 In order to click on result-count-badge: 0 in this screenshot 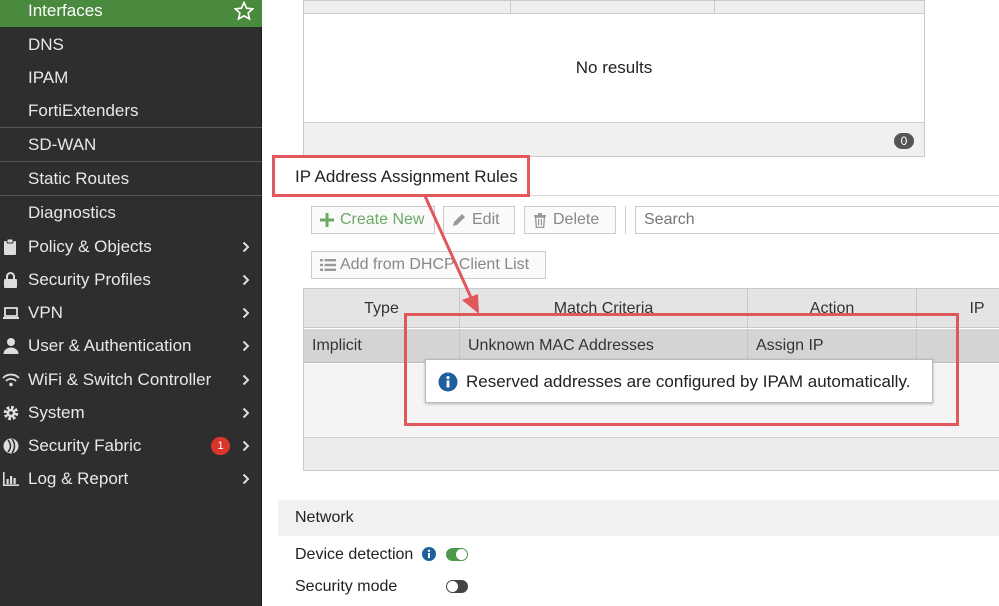, I will do `click(904, 141)`.